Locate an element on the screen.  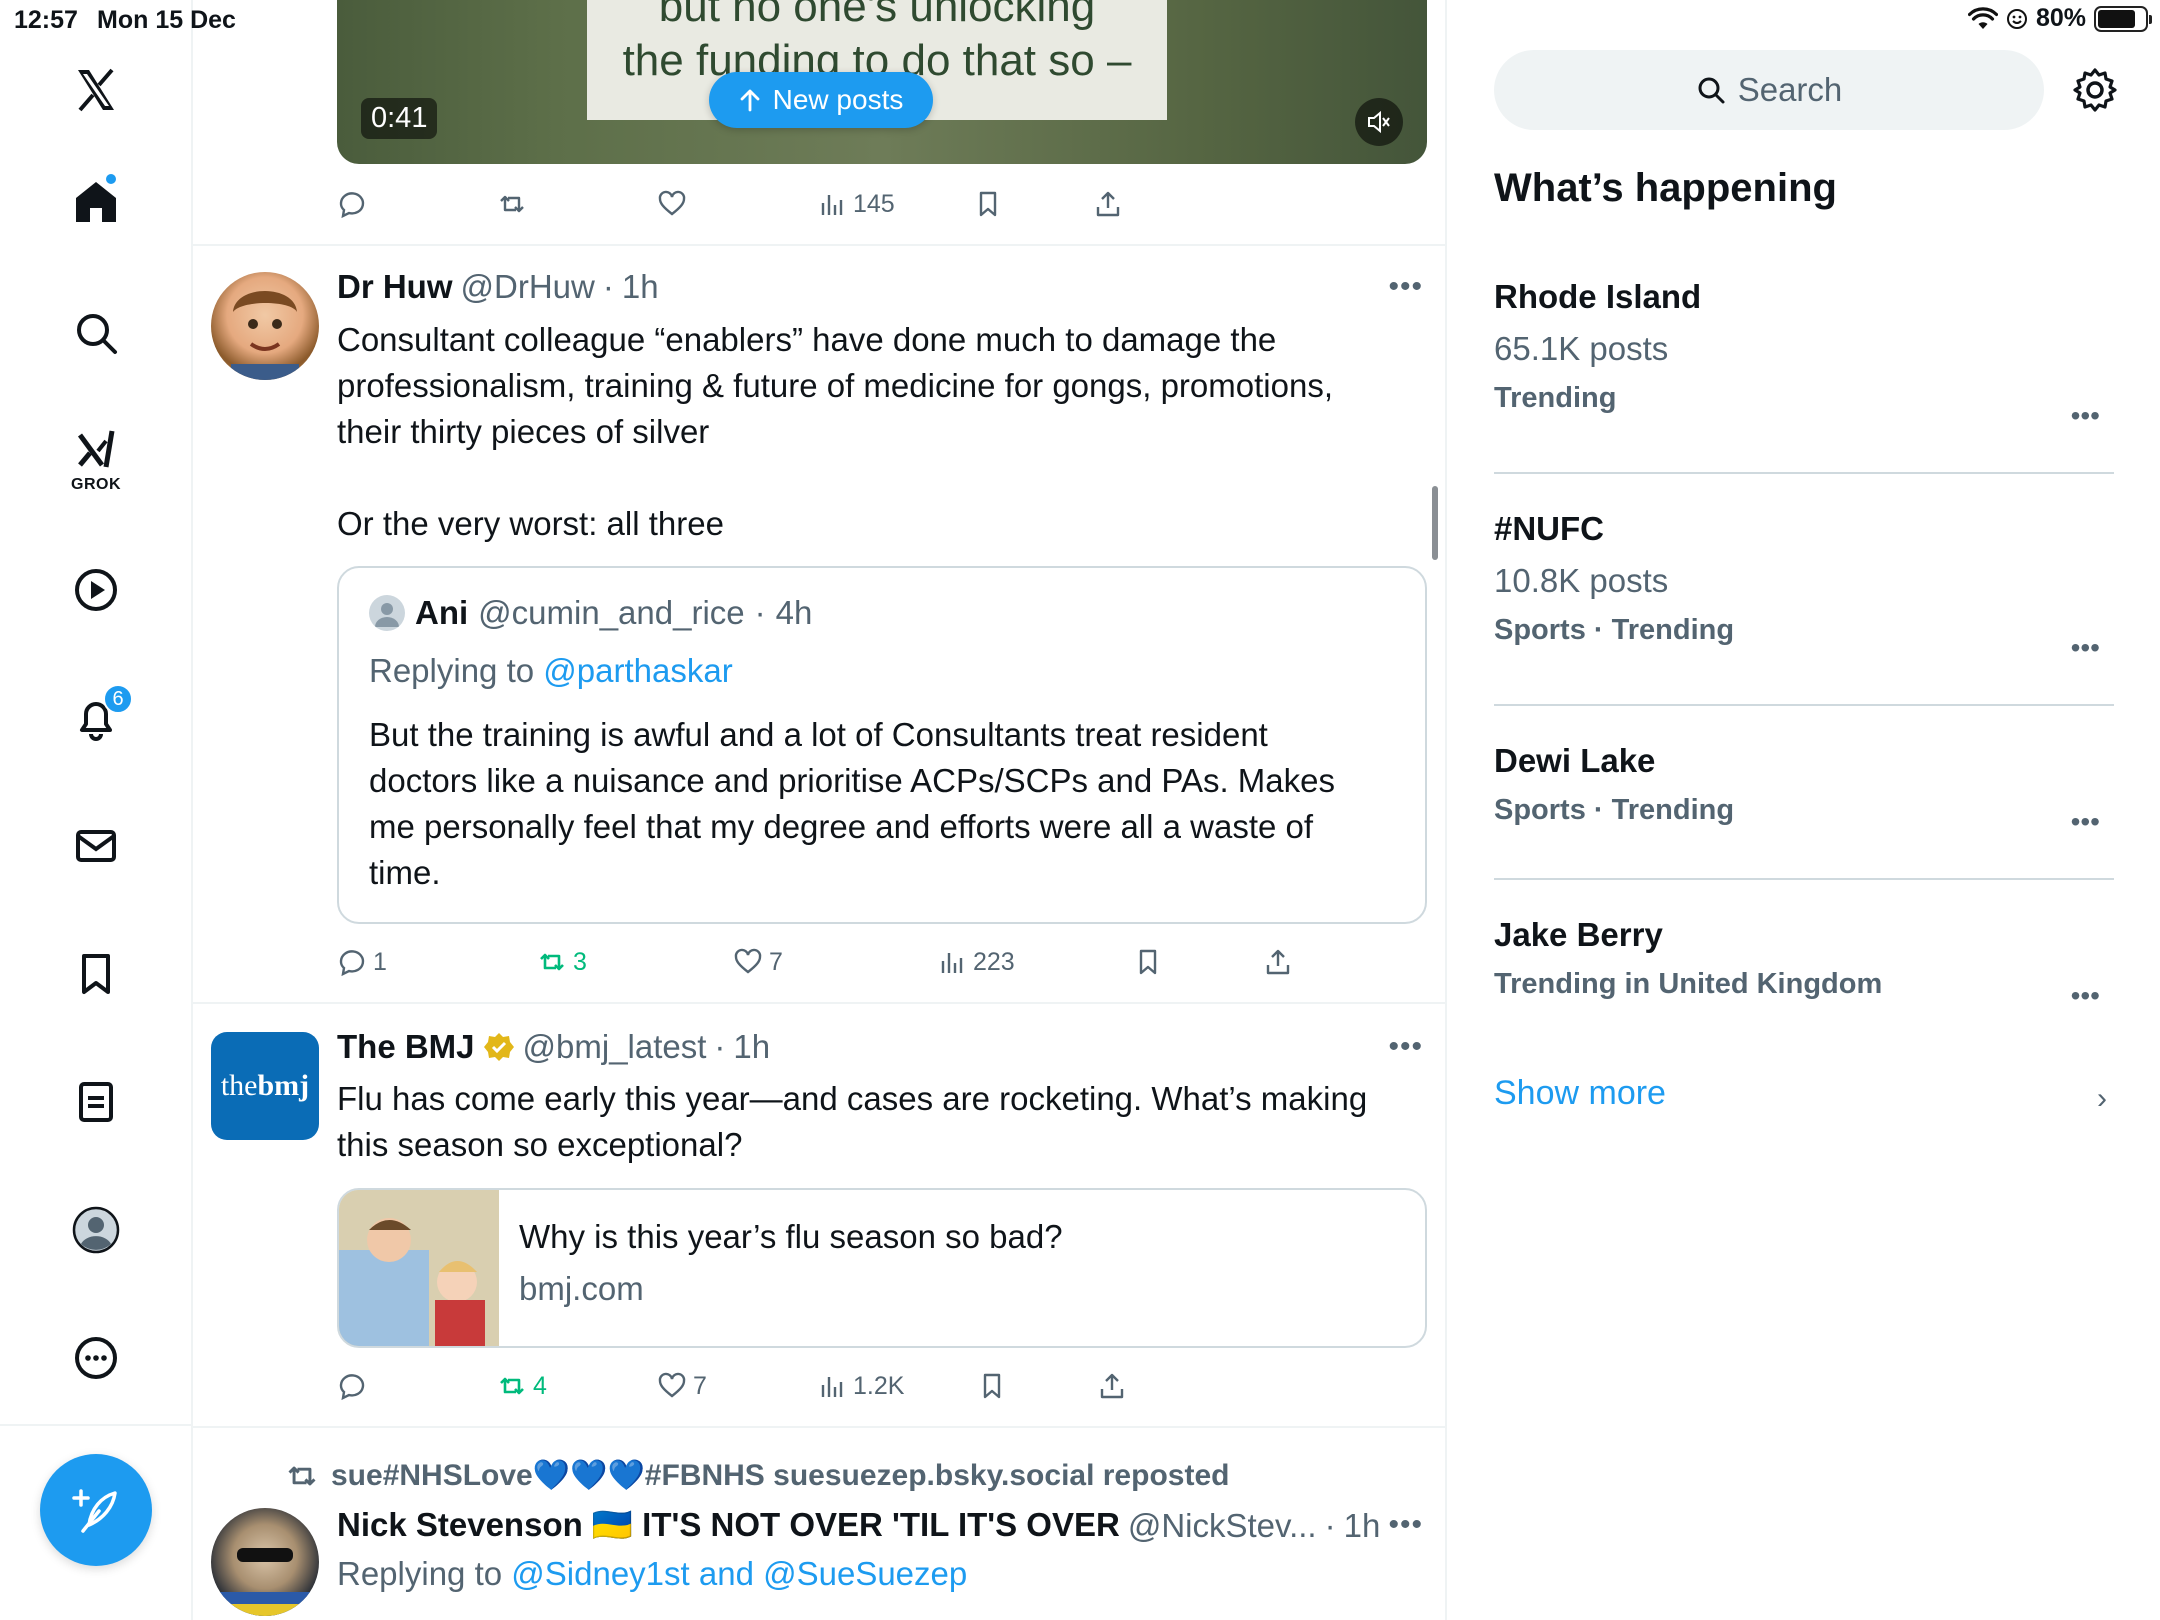
replying-to-link: @Sidney1st and @SueSuezep is located at coordinates (739, 1573).